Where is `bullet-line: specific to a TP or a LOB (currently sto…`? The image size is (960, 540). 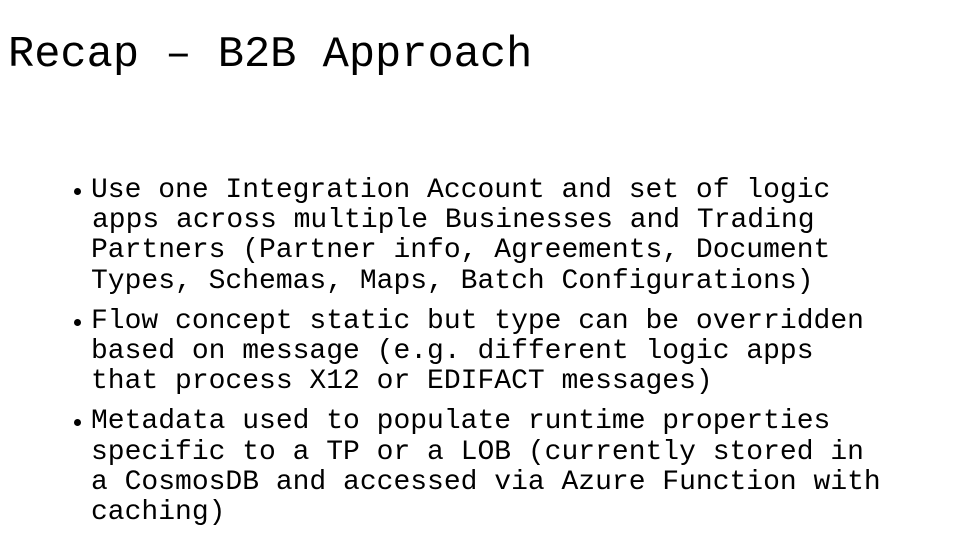
bullet-line: specific to a TP or a LOB (currently sto… is located at coordinates (477, 452).